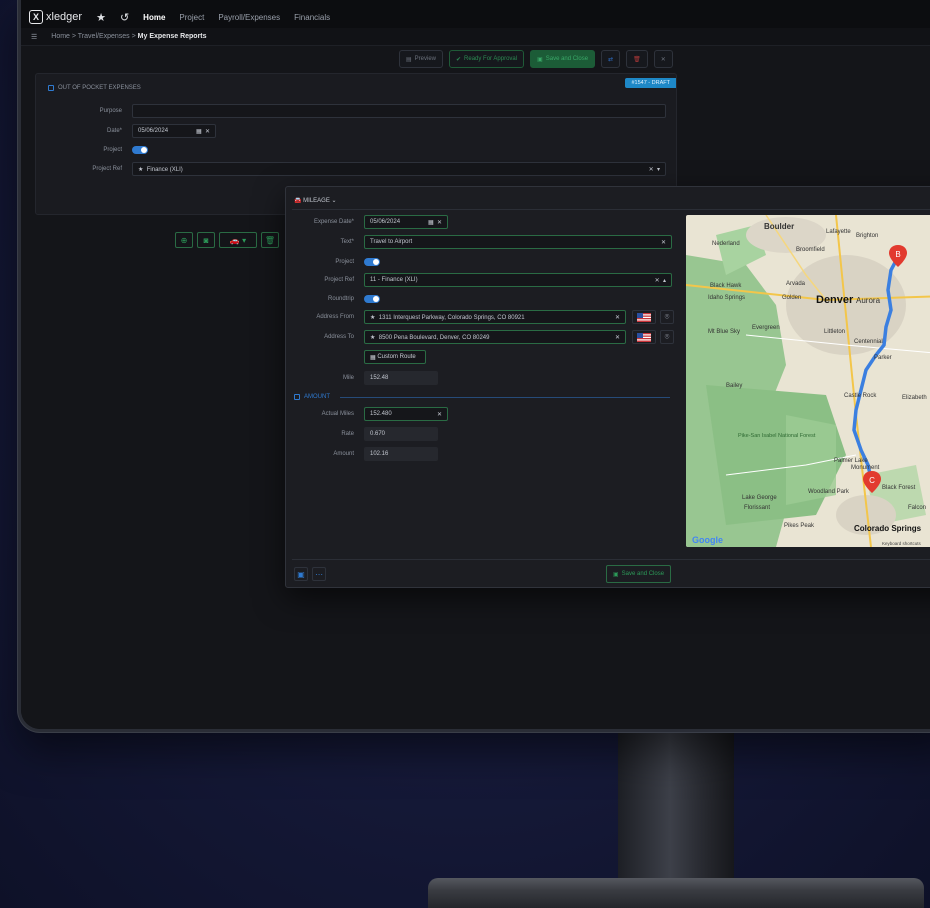  I want to click on roundtrip-toggle, so click(372, 299).